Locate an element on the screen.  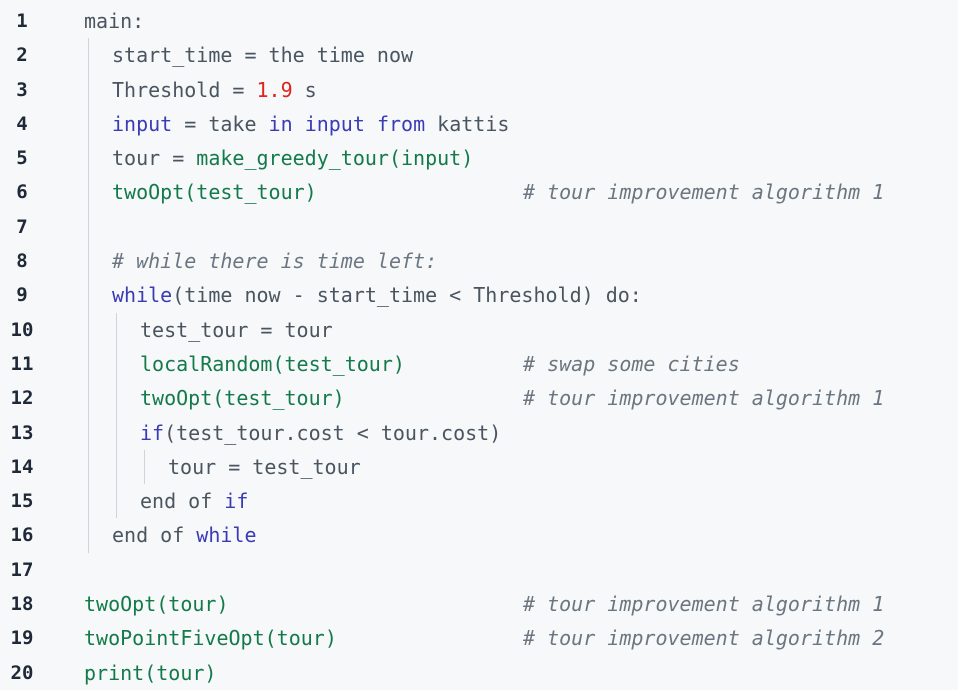
line-number: 1 is located at coordinates (22, 21).